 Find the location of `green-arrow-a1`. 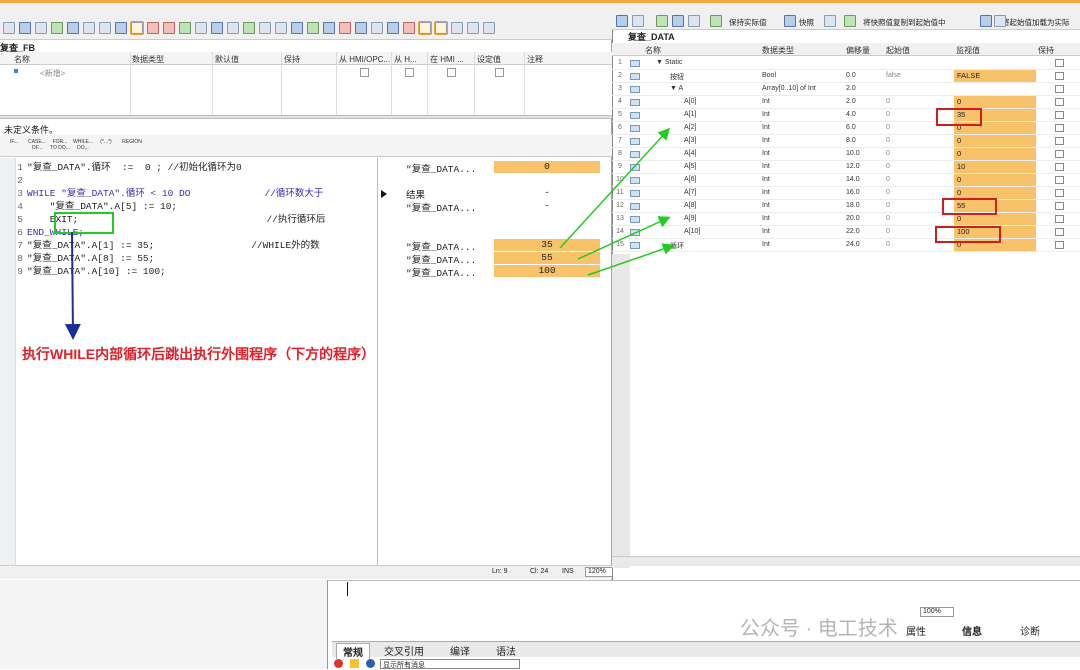

green-arrow-a1 is located at coordinates (615, 188).